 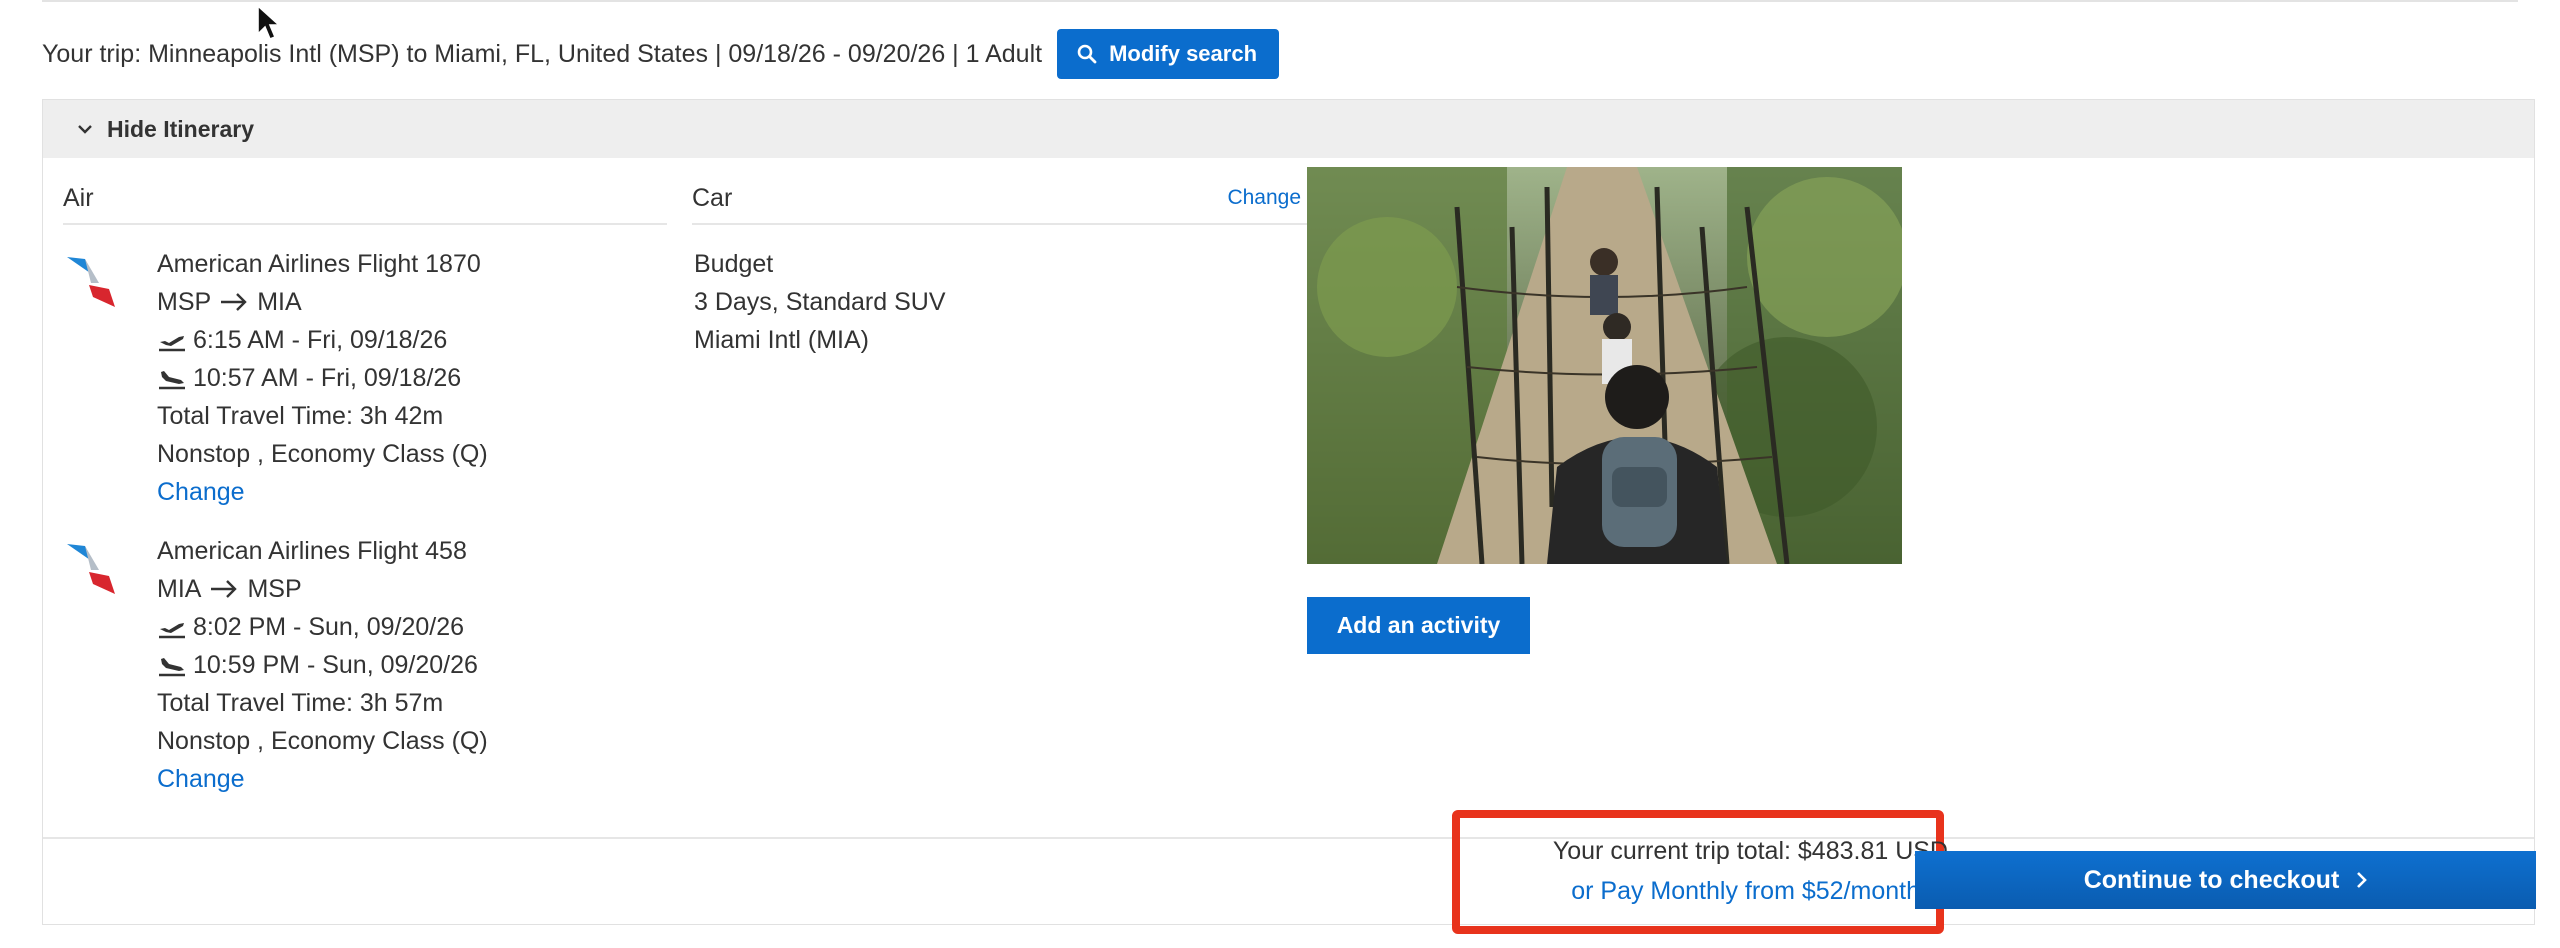 What do you see at coordinates (269, 22) in the screenshot?
I see `mouse-cursor-icon` at bounding box center [269, 22].